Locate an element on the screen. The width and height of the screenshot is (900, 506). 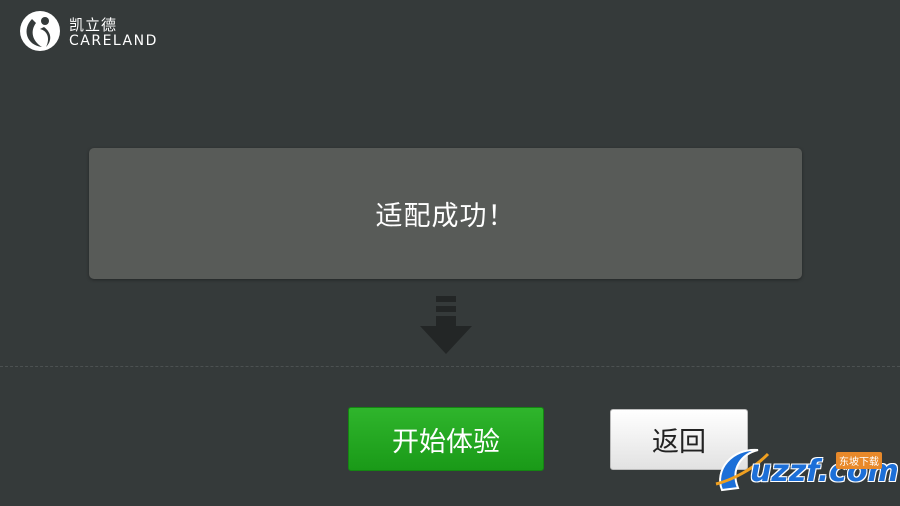
logo-english-text: CARELAND is located at coordinates (113, 41).